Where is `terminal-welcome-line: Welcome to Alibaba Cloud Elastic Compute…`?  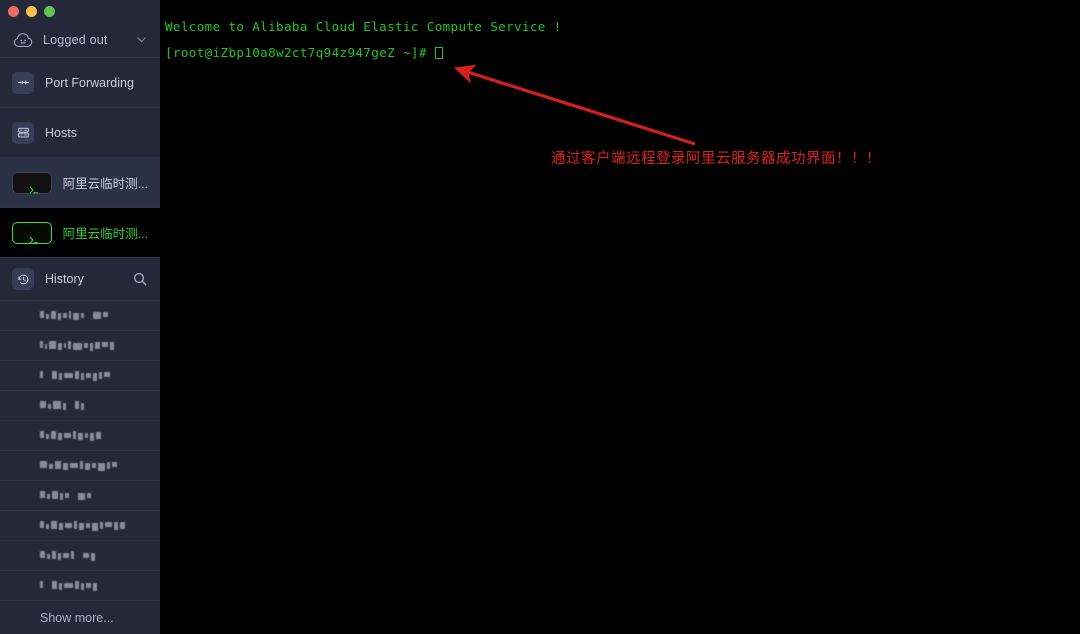
terminal-welcome-line: Welcome to Alibaba Cloud Elastic Compute… is located at coordinates (363, 26).